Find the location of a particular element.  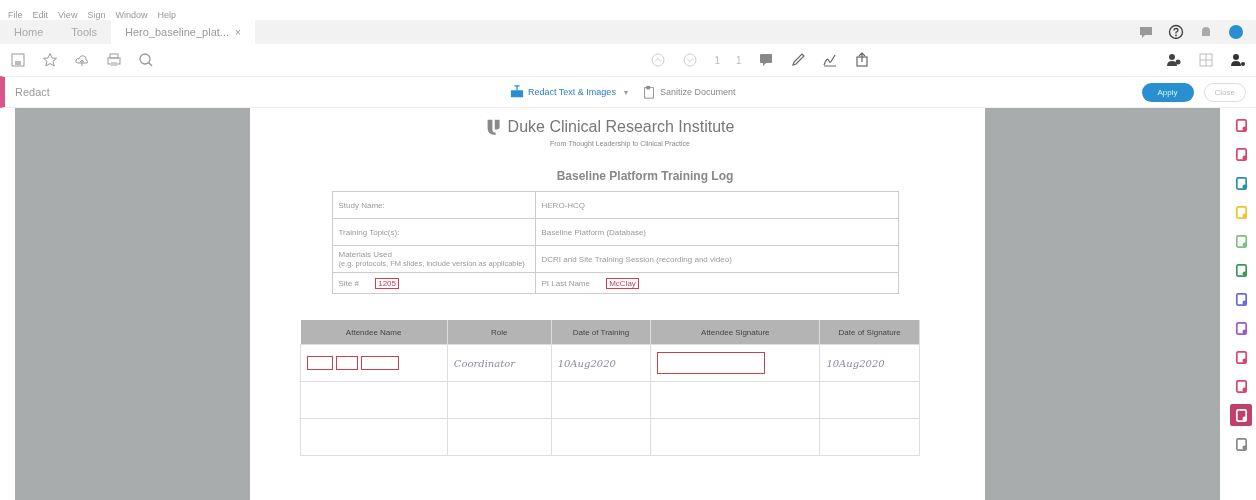

table-cell: DCRI and Site Training Session (recording and video) is located at coordinates (716, 259).